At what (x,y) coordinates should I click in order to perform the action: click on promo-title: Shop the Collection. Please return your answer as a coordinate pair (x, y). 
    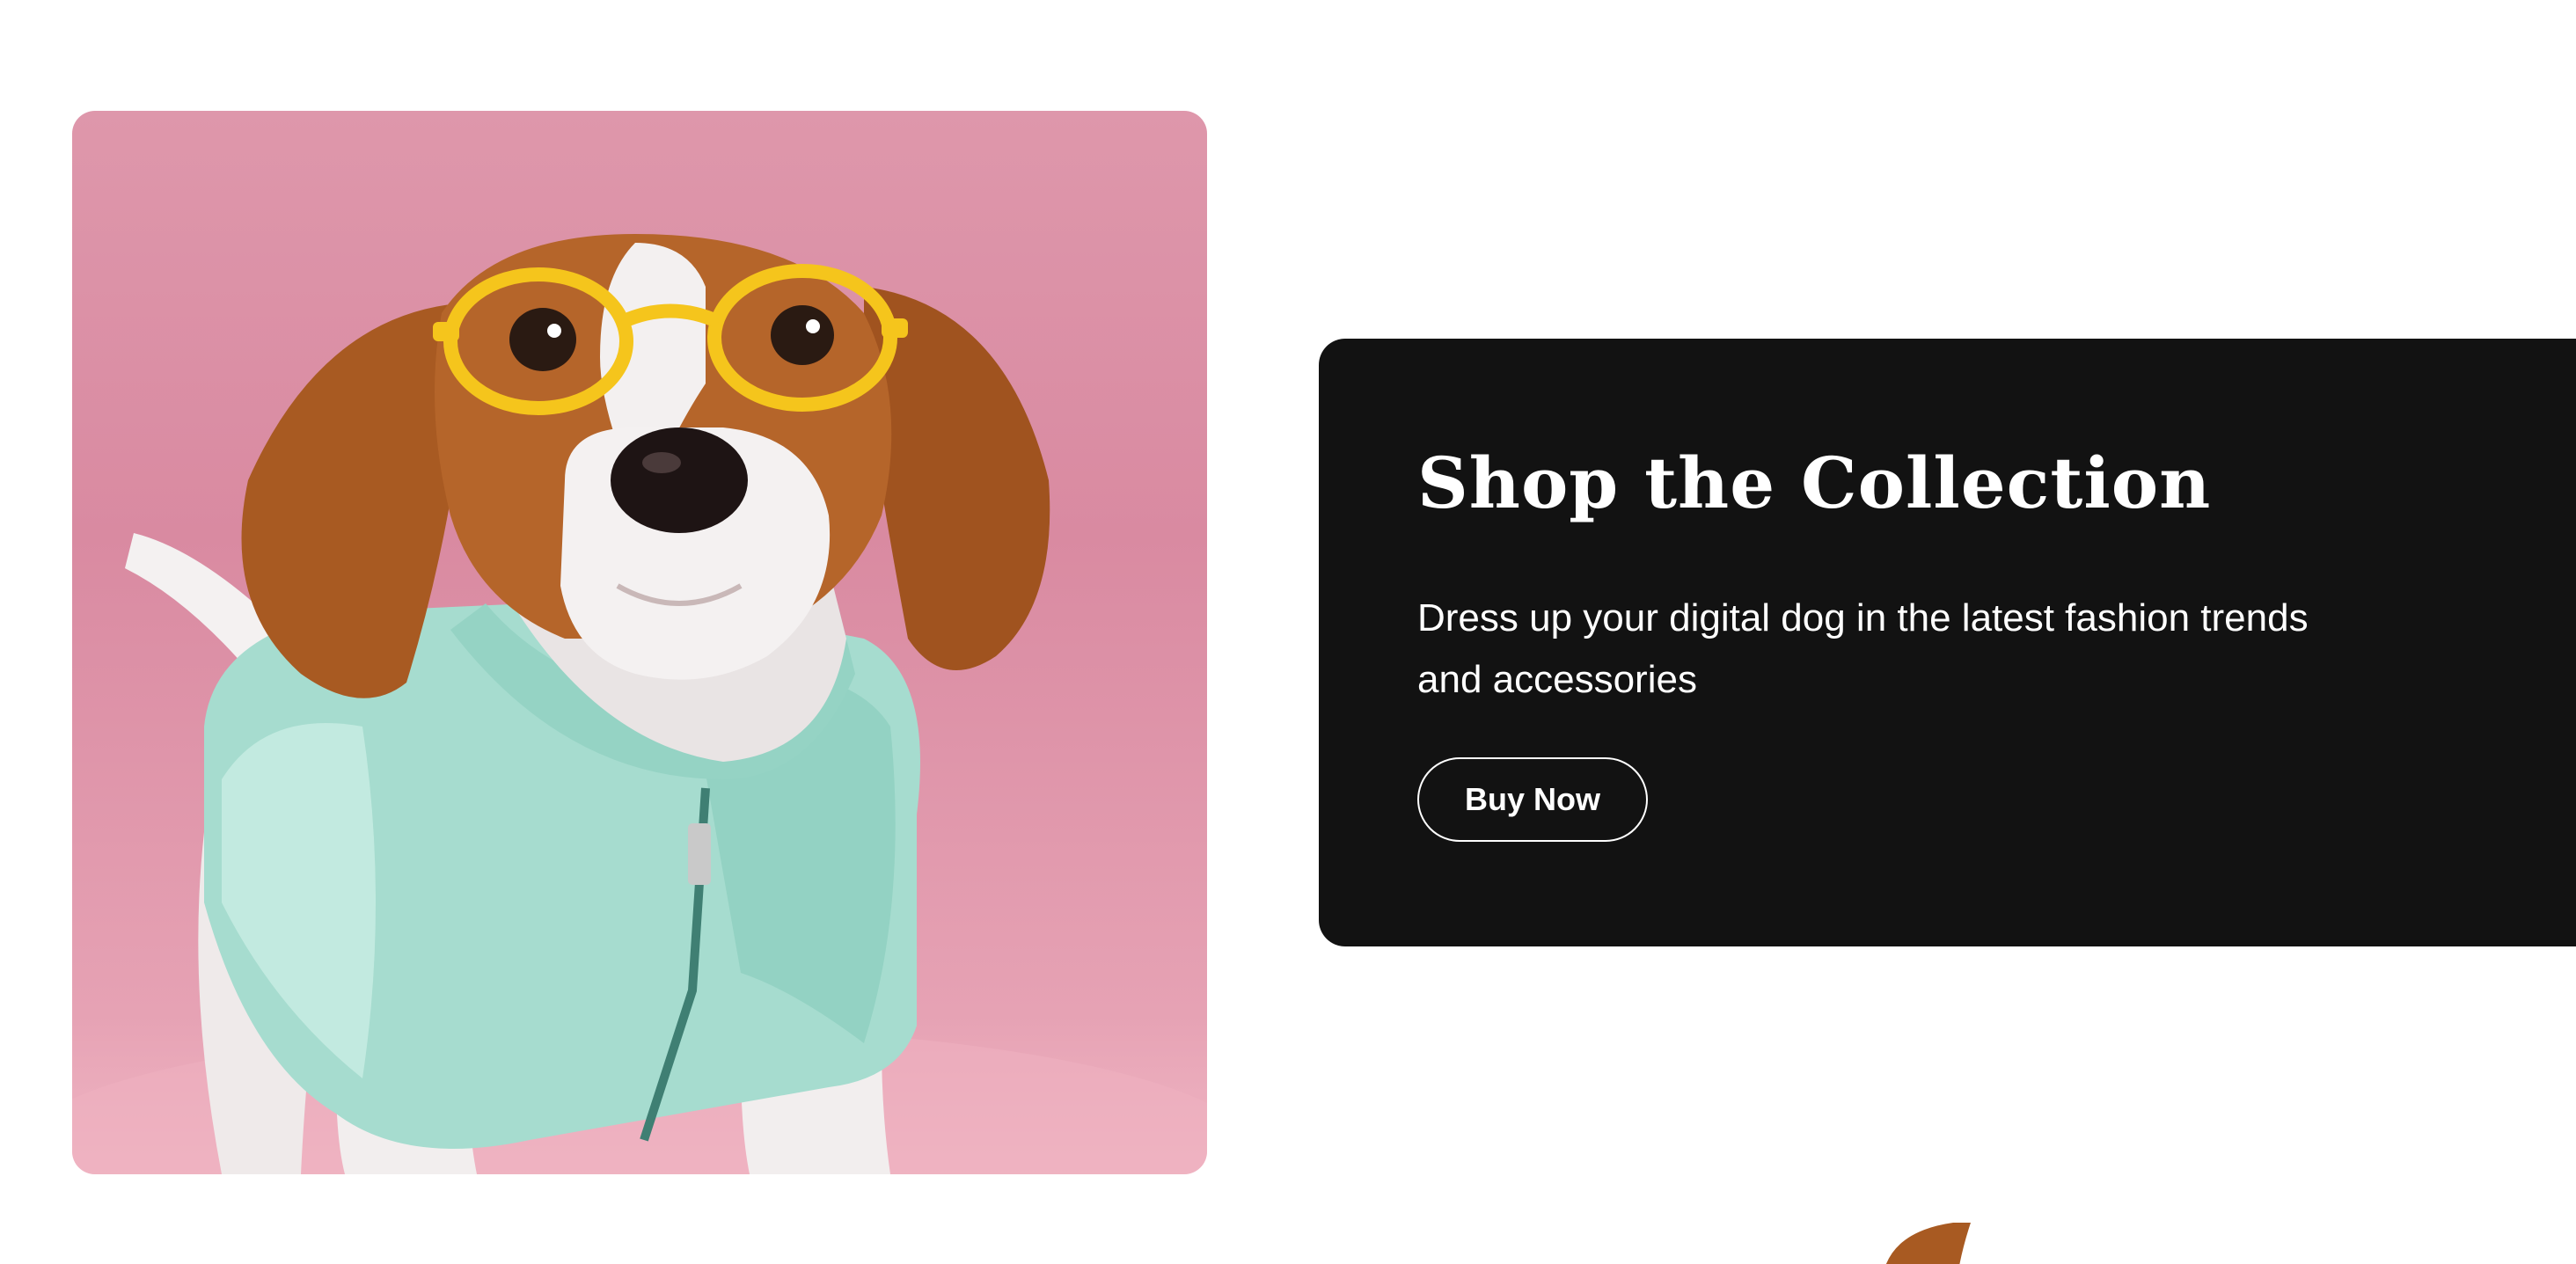
    Looking at the image, I should click on (1814, 483).